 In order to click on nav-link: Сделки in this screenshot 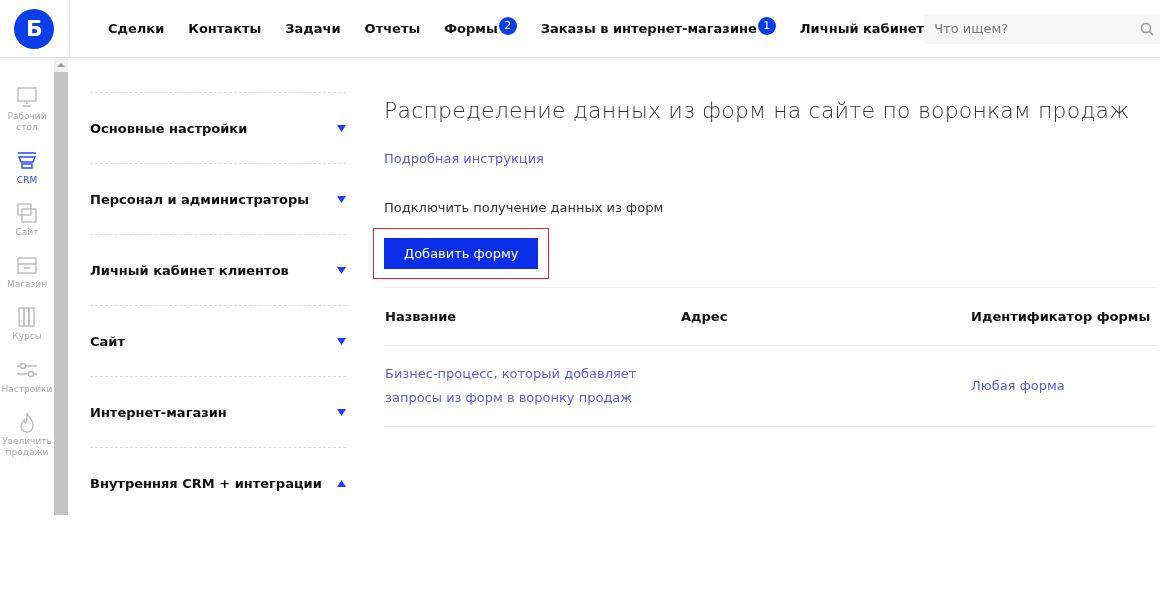, I will do `click(136, 28)`.